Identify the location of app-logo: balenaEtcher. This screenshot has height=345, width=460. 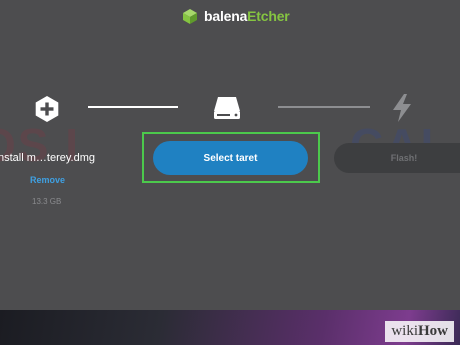
(236, 16).